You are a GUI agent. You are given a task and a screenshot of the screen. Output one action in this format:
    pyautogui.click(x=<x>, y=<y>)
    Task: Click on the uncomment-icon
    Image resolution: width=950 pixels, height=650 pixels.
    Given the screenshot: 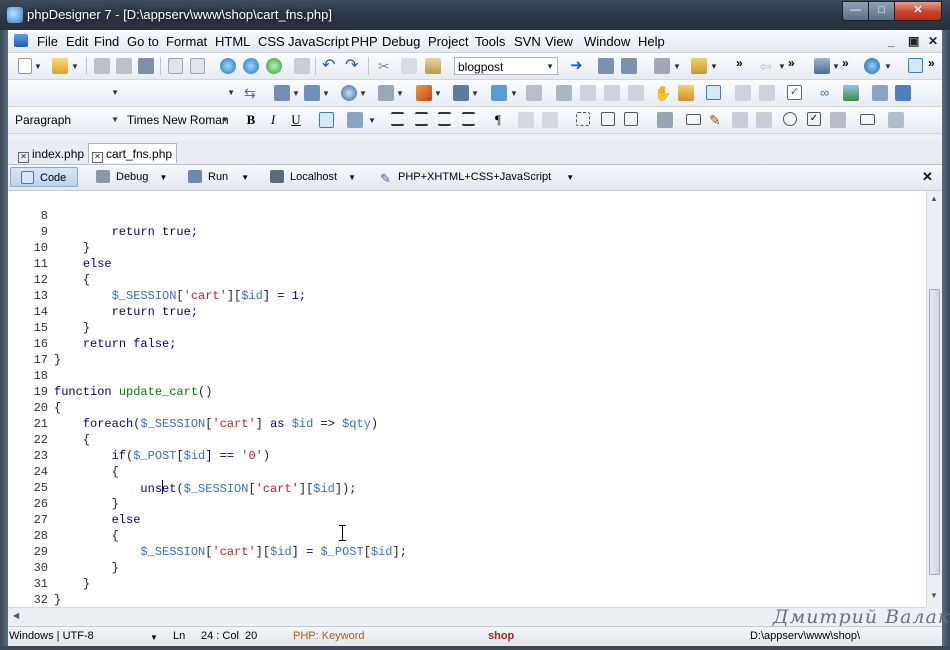 What is the action you would take?
    pyautogui.click(x=636, y=93)
    